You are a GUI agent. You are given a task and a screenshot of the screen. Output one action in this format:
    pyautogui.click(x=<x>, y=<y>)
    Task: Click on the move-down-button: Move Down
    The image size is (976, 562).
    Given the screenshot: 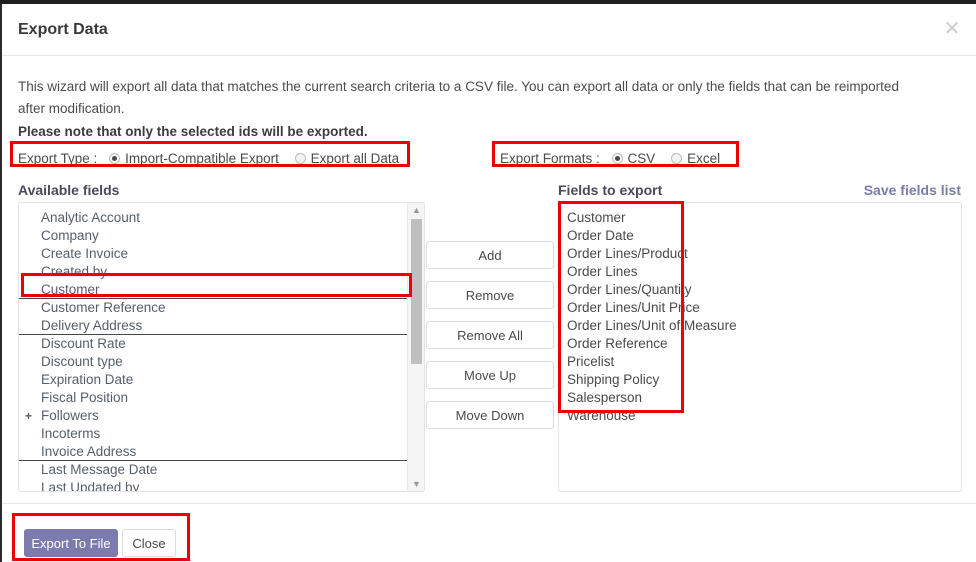 What is the action you would take?
    pyautogui.click(x=490, y=415)
    